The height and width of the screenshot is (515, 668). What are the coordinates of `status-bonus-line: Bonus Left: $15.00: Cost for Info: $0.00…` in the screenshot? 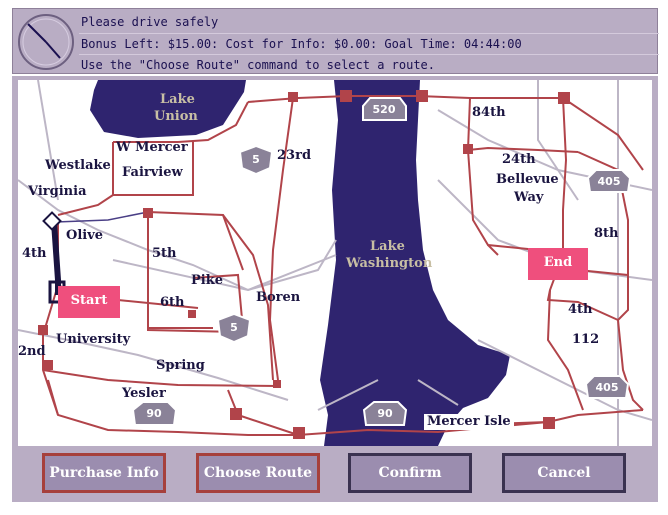 It's located at (369, 43).